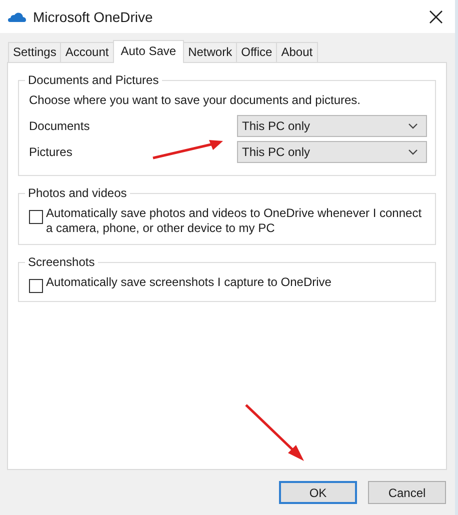 The height and width of the screenshot is (515, 458). Describe the element at coordinates (93, 80) in the screenshot. I see `group-title: Documents and Pictures` at that location.